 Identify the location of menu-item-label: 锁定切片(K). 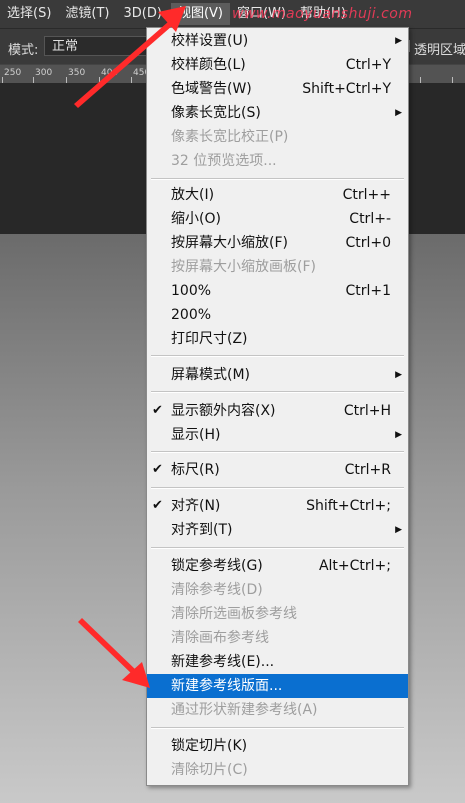
(209, 746).